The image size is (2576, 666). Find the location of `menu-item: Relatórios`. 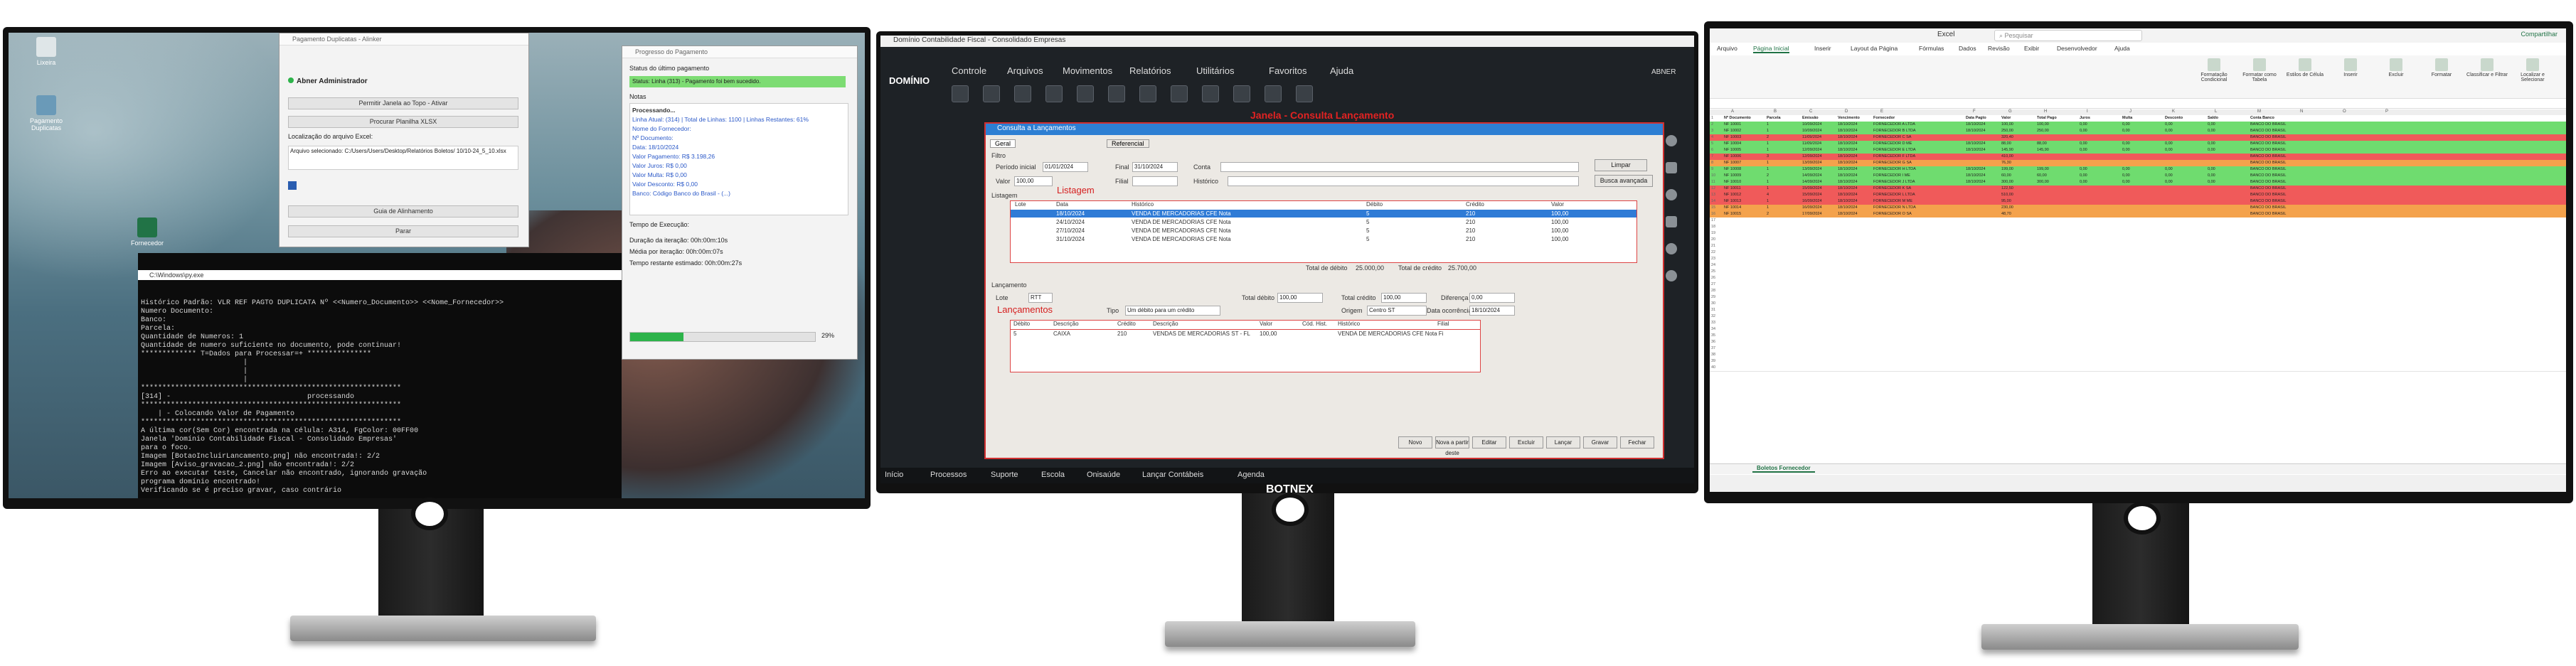

menu-item: Relatórios is located at coordinates (1150, 70).